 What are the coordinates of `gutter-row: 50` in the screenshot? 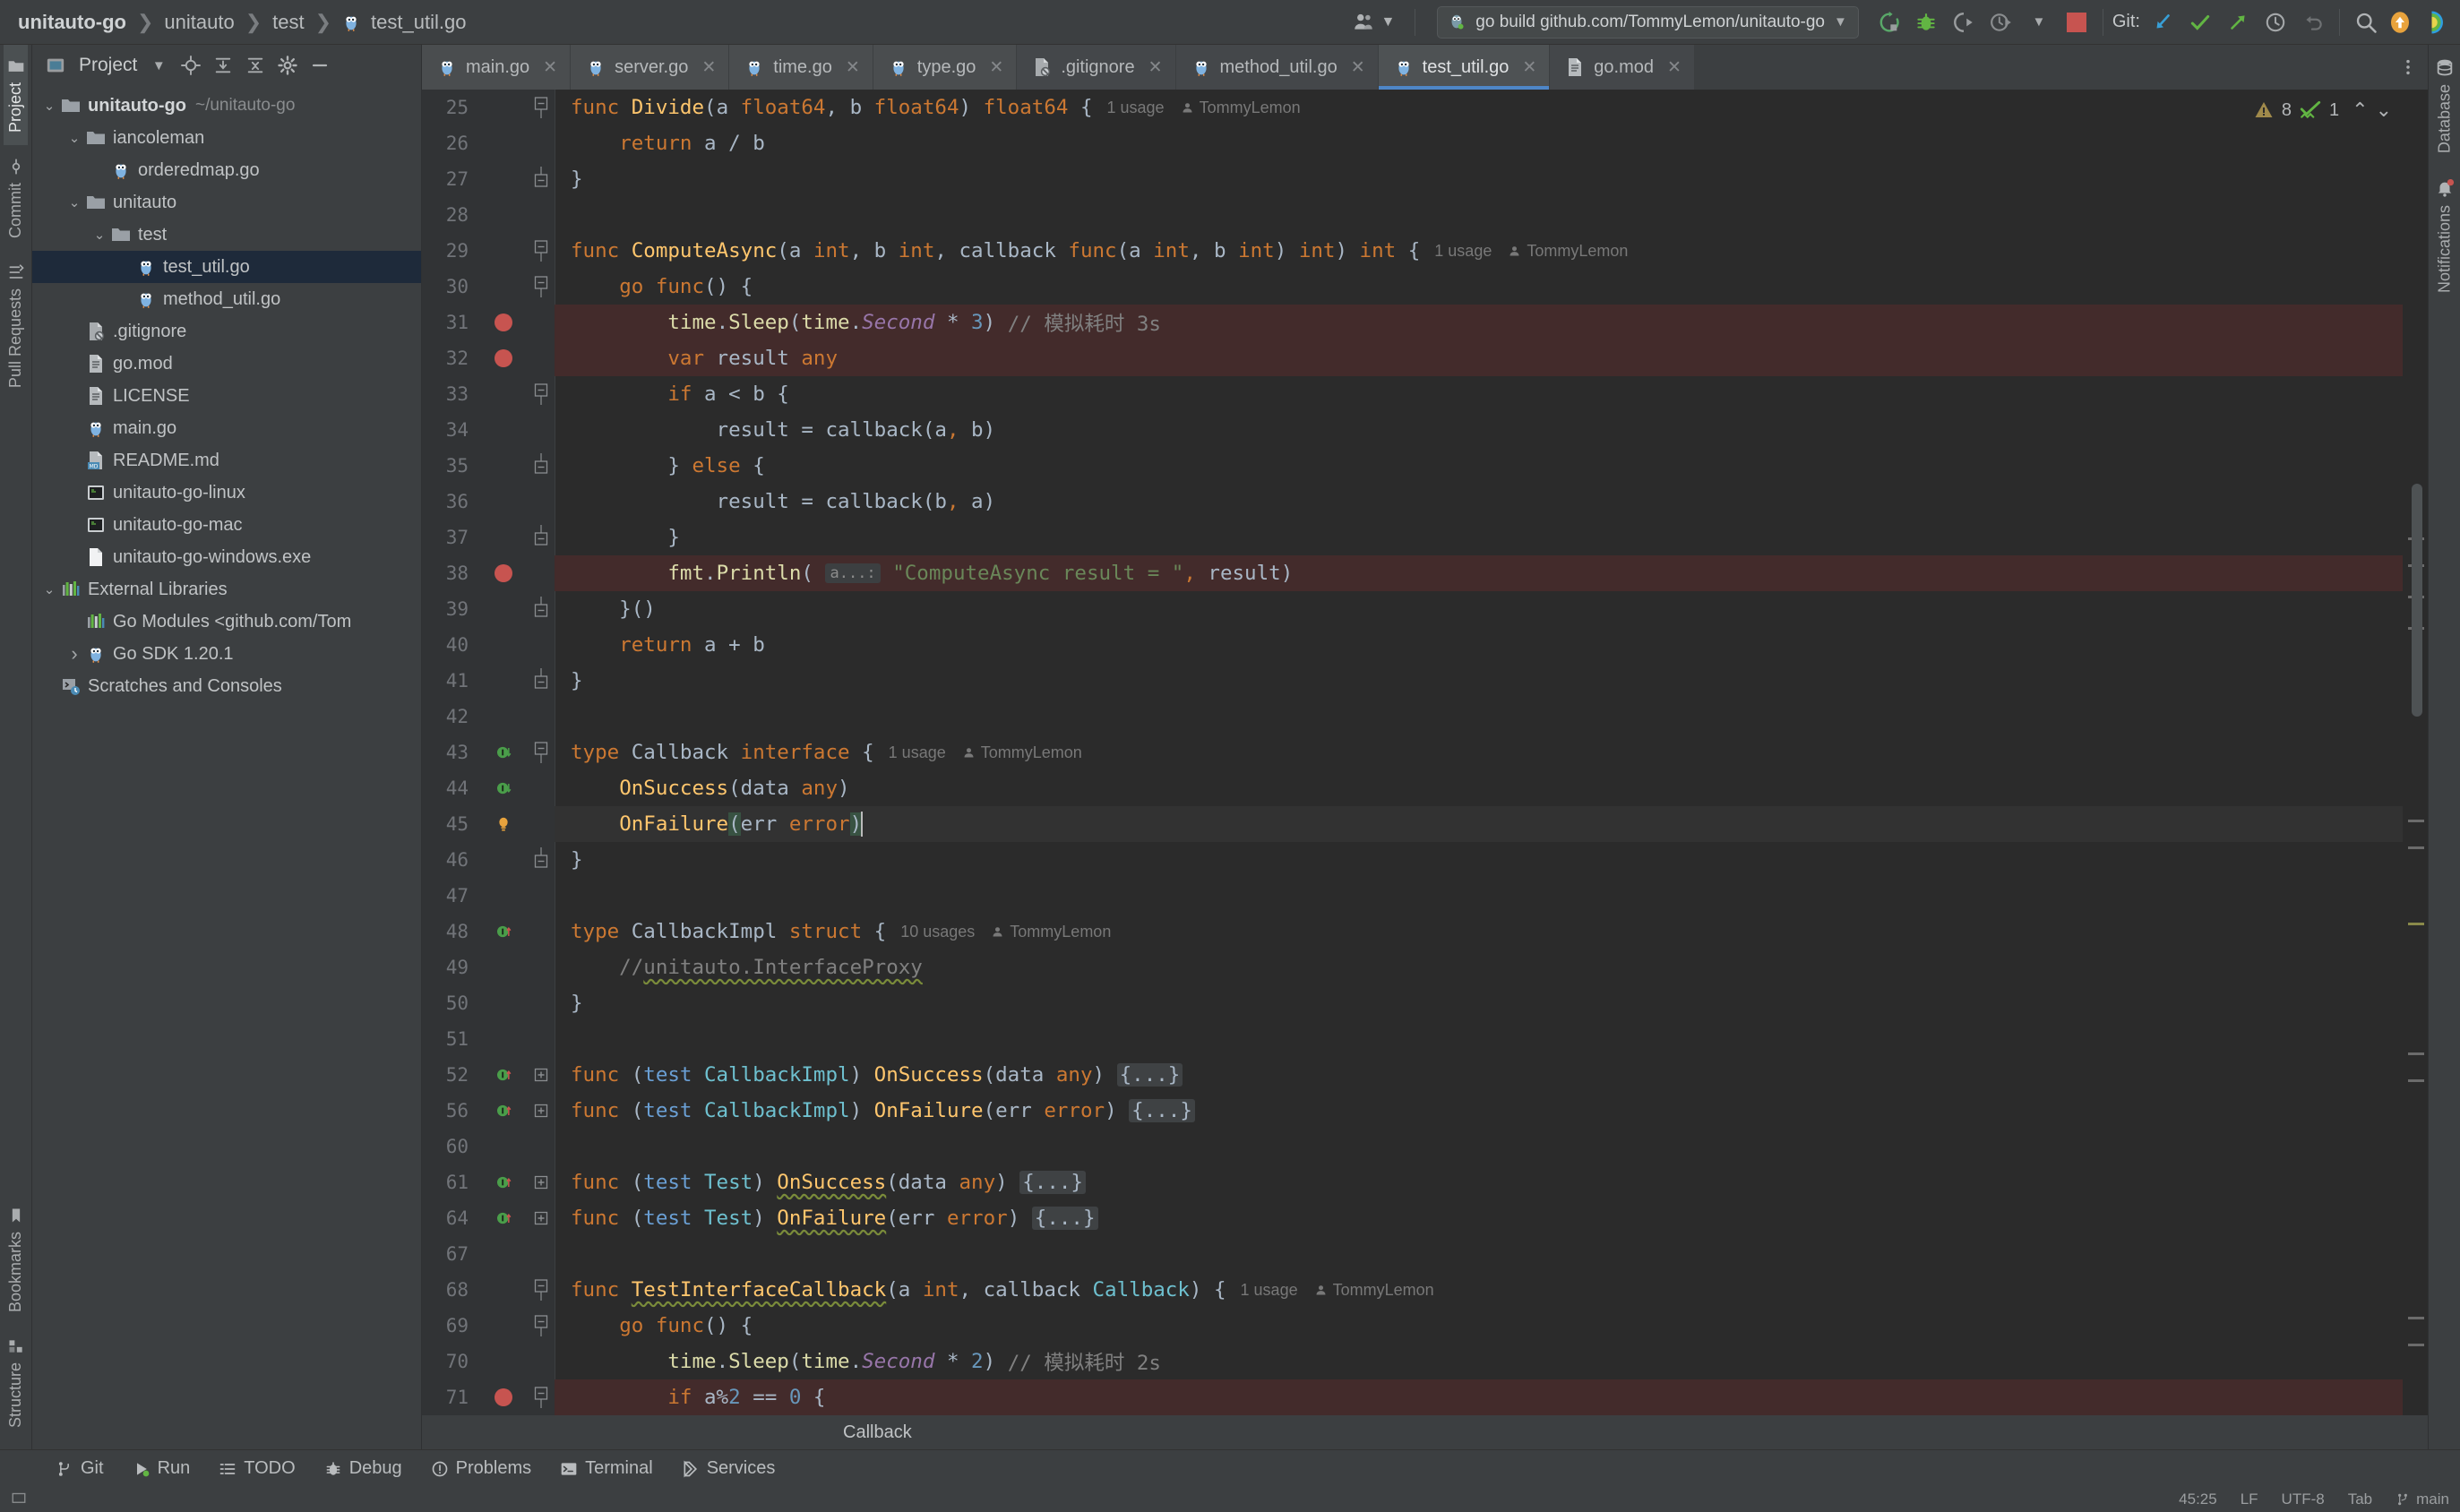 It's located at (488, 1003).